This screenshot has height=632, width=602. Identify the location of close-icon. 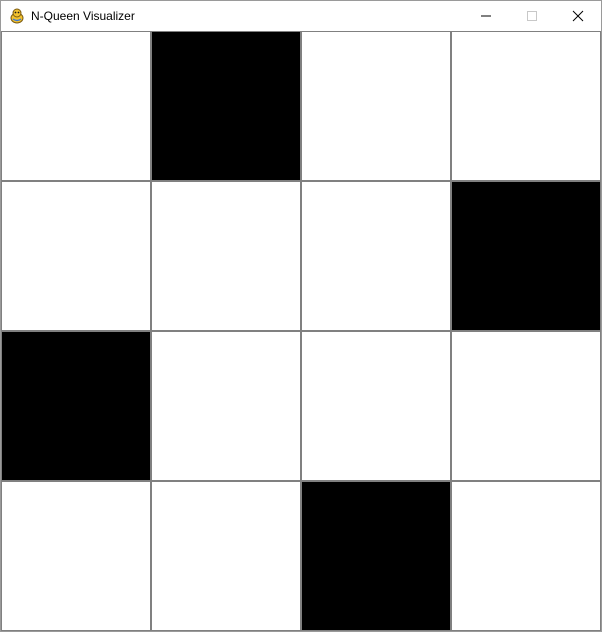
(578, 16).